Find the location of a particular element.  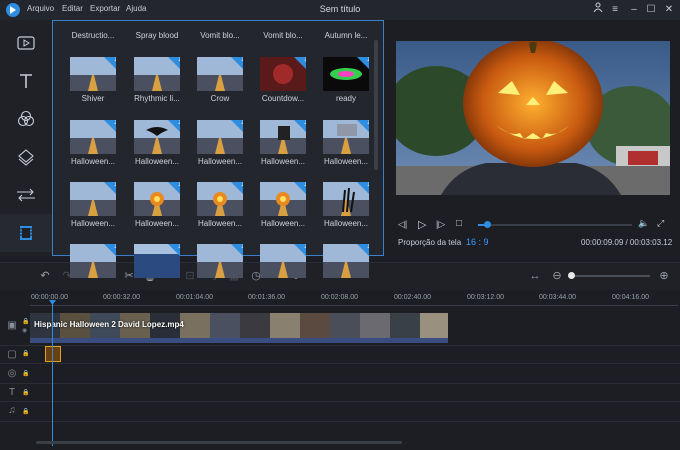

maximize-icon: ☐ is located at coordinates (651, 10).